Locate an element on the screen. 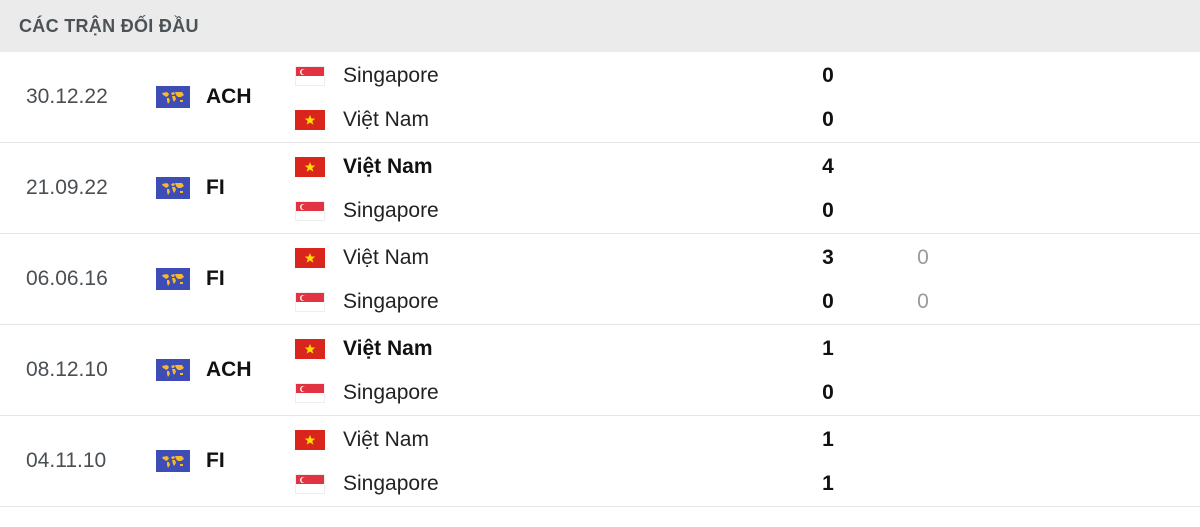  match-date: 21.09.22 is located at coordinates (67, 187).